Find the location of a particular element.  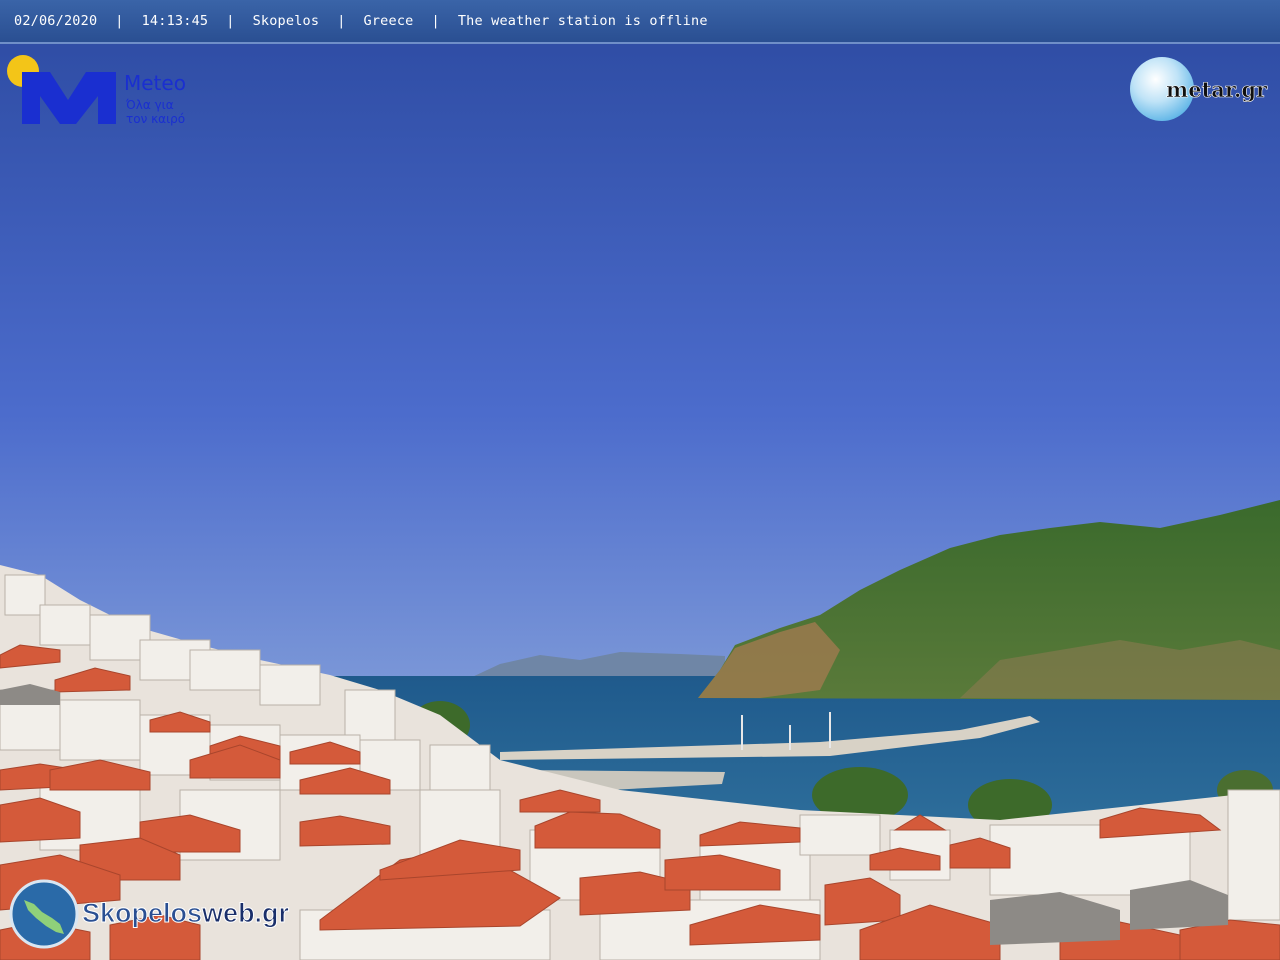

skopelos-brand-part: Skopelos is located at coordinates (142, 913).